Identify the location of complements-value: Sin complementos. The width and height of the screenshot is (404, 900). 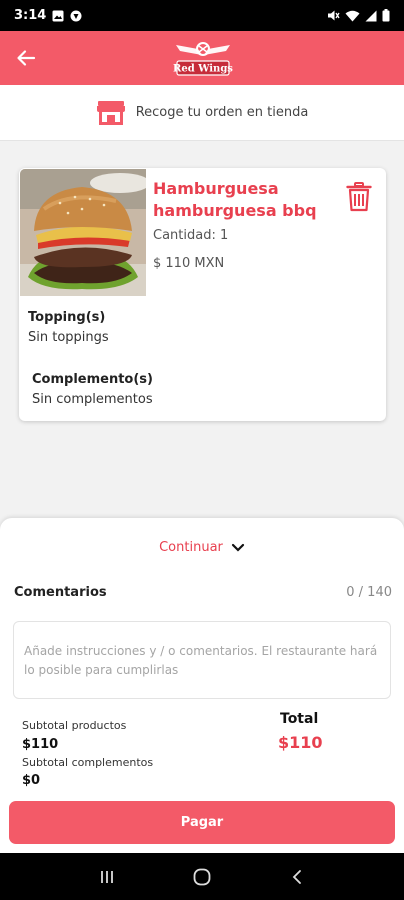
(92, 399).